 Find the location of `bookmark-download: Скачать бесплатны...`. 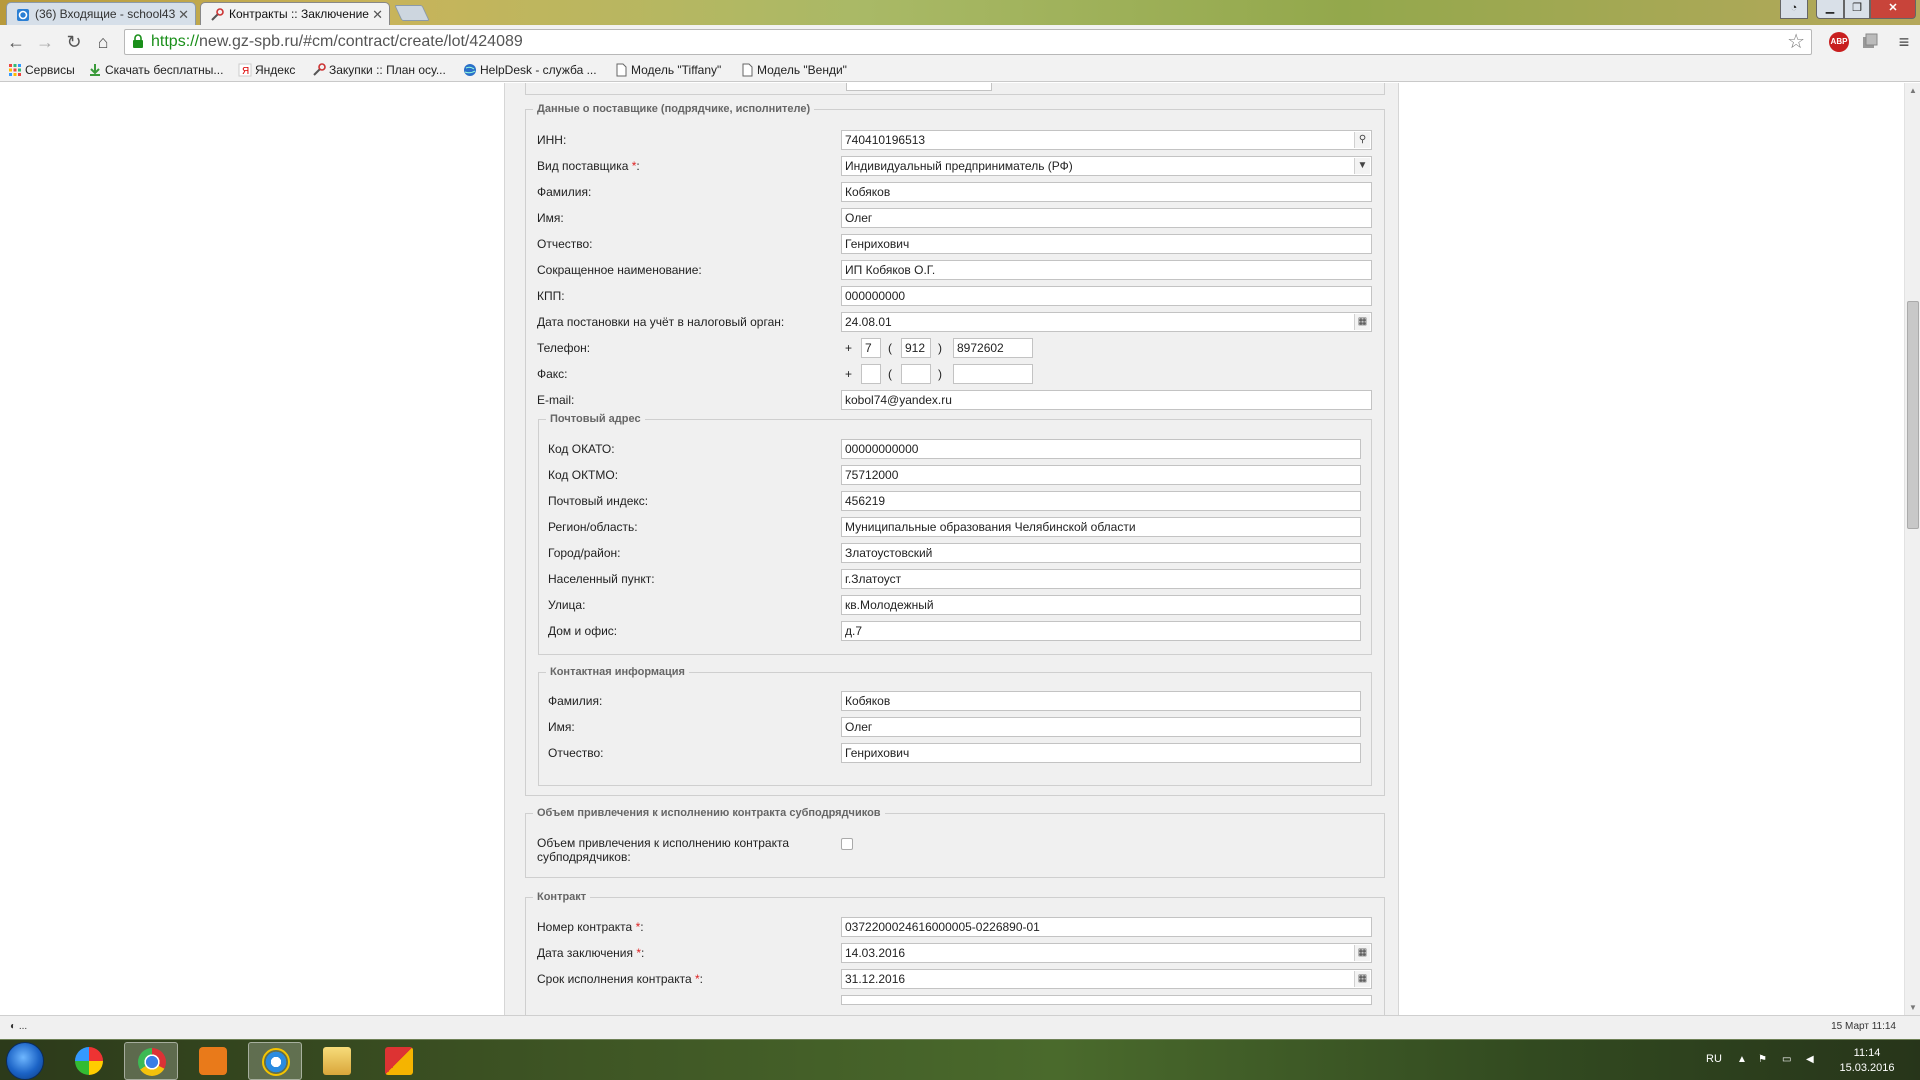

bookmark-download: Скачать бесплатны... is located at coordinates (154, 70).